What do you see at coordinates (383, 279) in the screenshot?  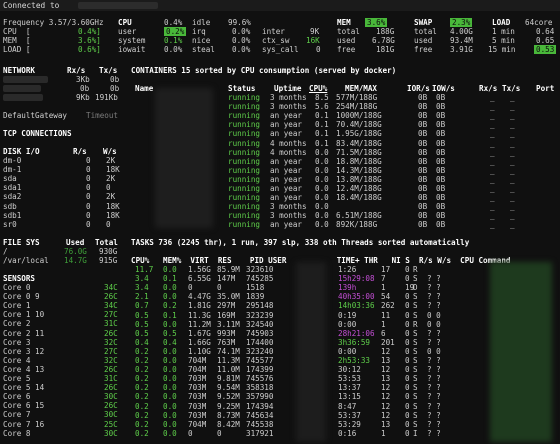 I see `process-threads: 7` at bounding box center [383, 279].